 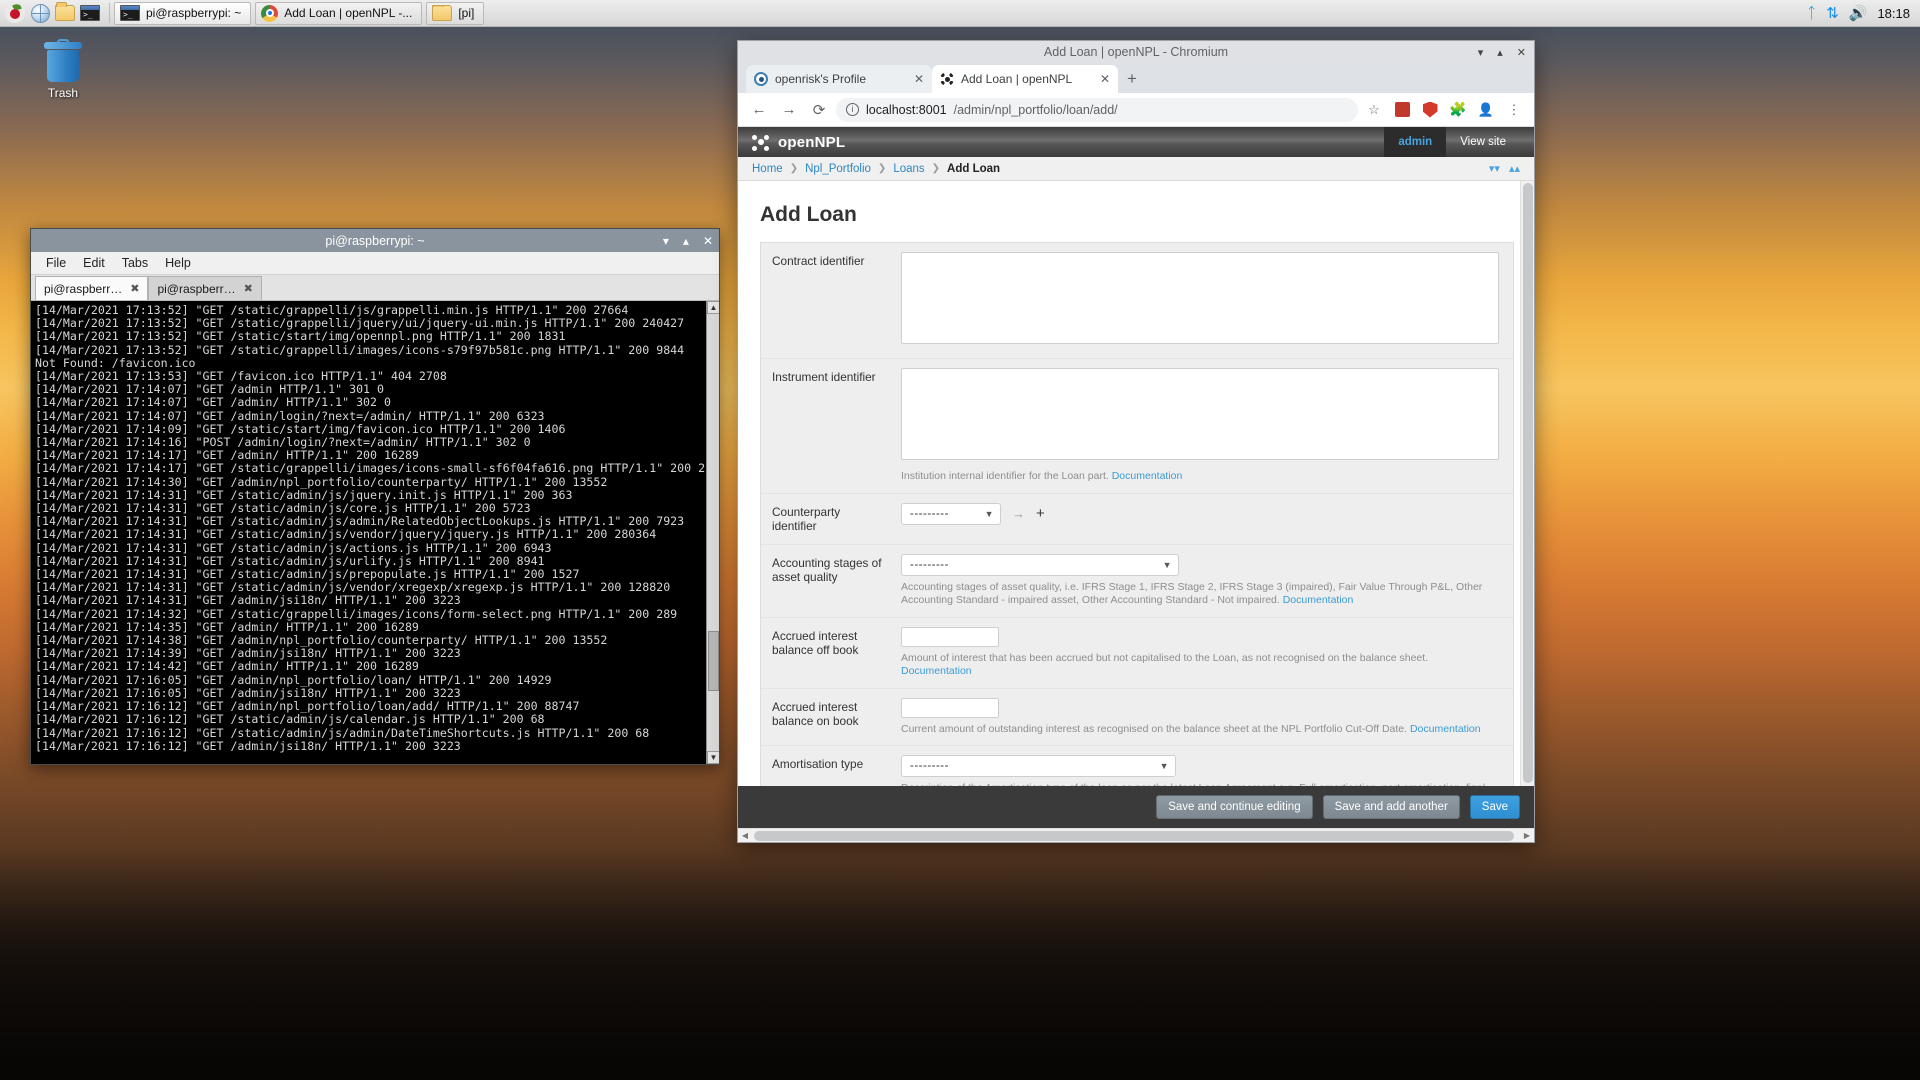 What do you see at coordinates (1234, 807) in the screenshot?
I see `save-and-continue-button: Save and continue editing` at bounding box center [1234, 807].